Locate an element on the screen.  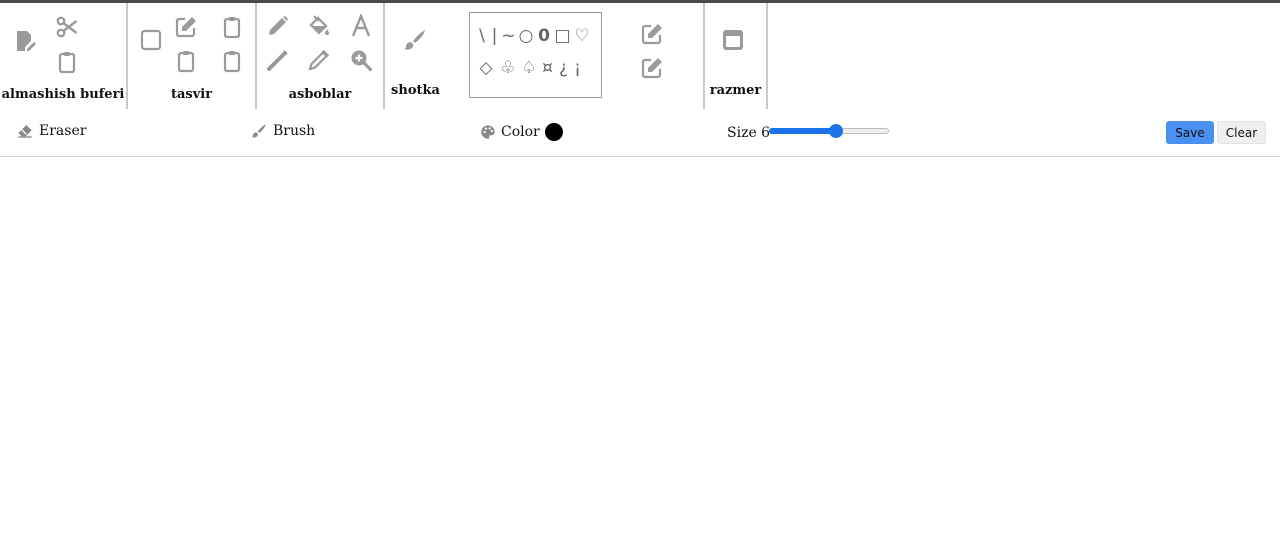
clear-button: Clear is located at coordinates (1241, 132).